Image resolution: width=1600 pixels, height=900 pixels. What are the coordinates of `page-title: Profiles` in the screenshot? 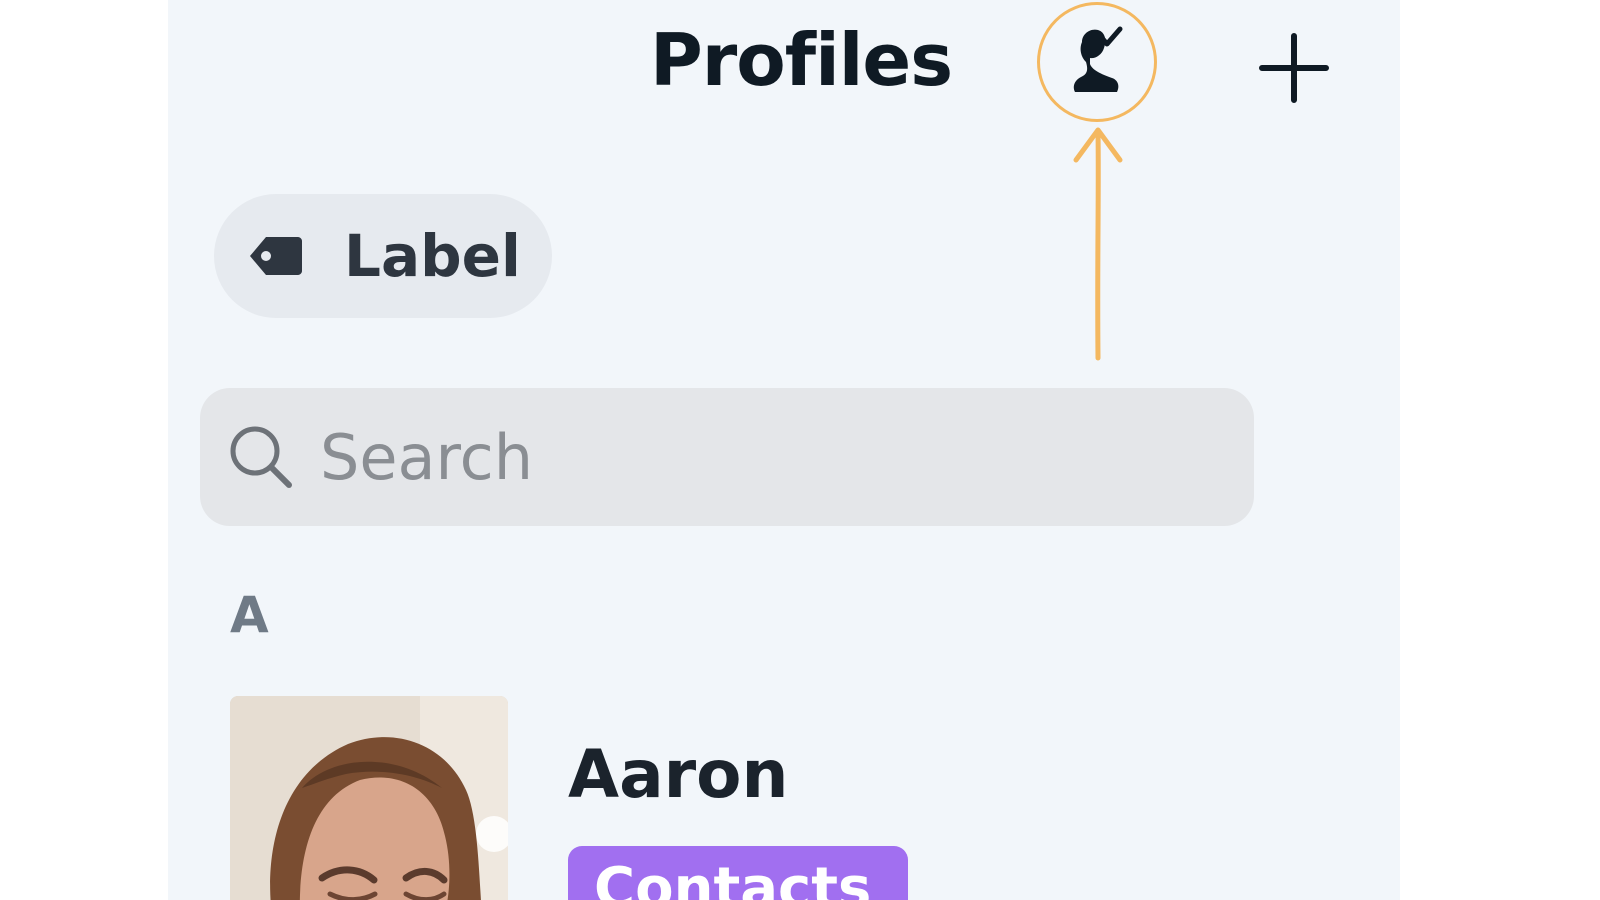 It's located at (801, 60).